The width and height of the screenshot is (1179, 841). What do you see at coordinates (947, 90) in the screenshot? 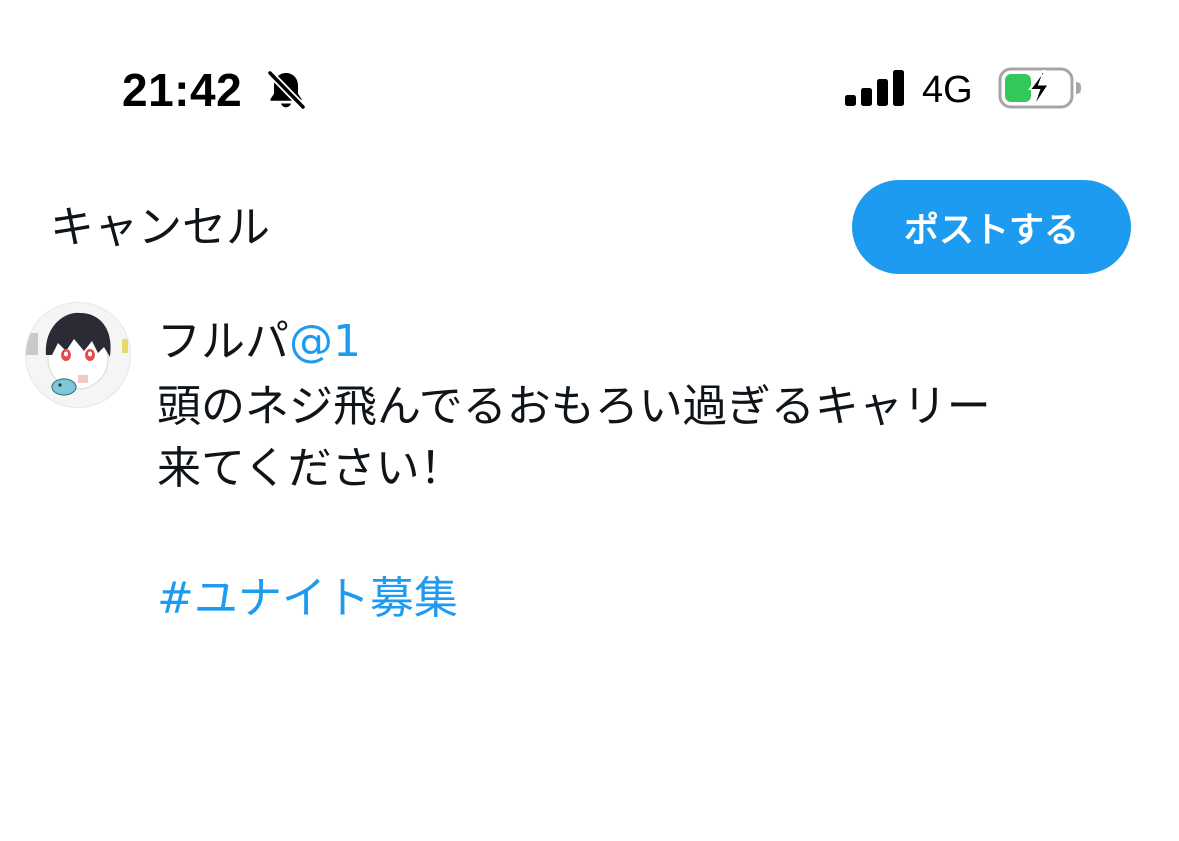
I see `network-type: 4G` at bounding box center [947, 90].